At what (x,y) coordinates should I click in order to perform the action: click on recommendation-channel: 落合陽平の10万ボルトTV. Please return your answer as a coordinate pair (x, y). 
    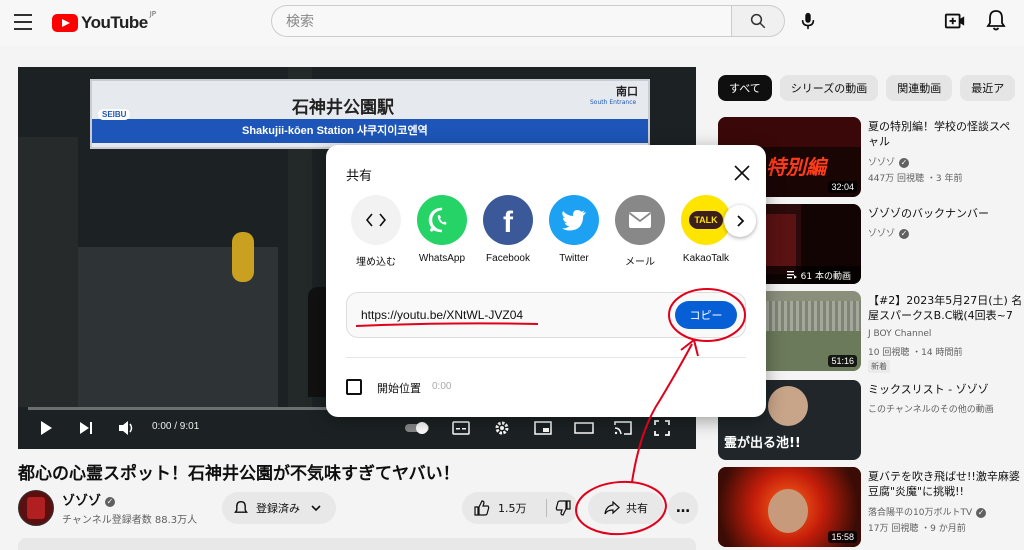
    Looking at the image, I should click on (920, 513).